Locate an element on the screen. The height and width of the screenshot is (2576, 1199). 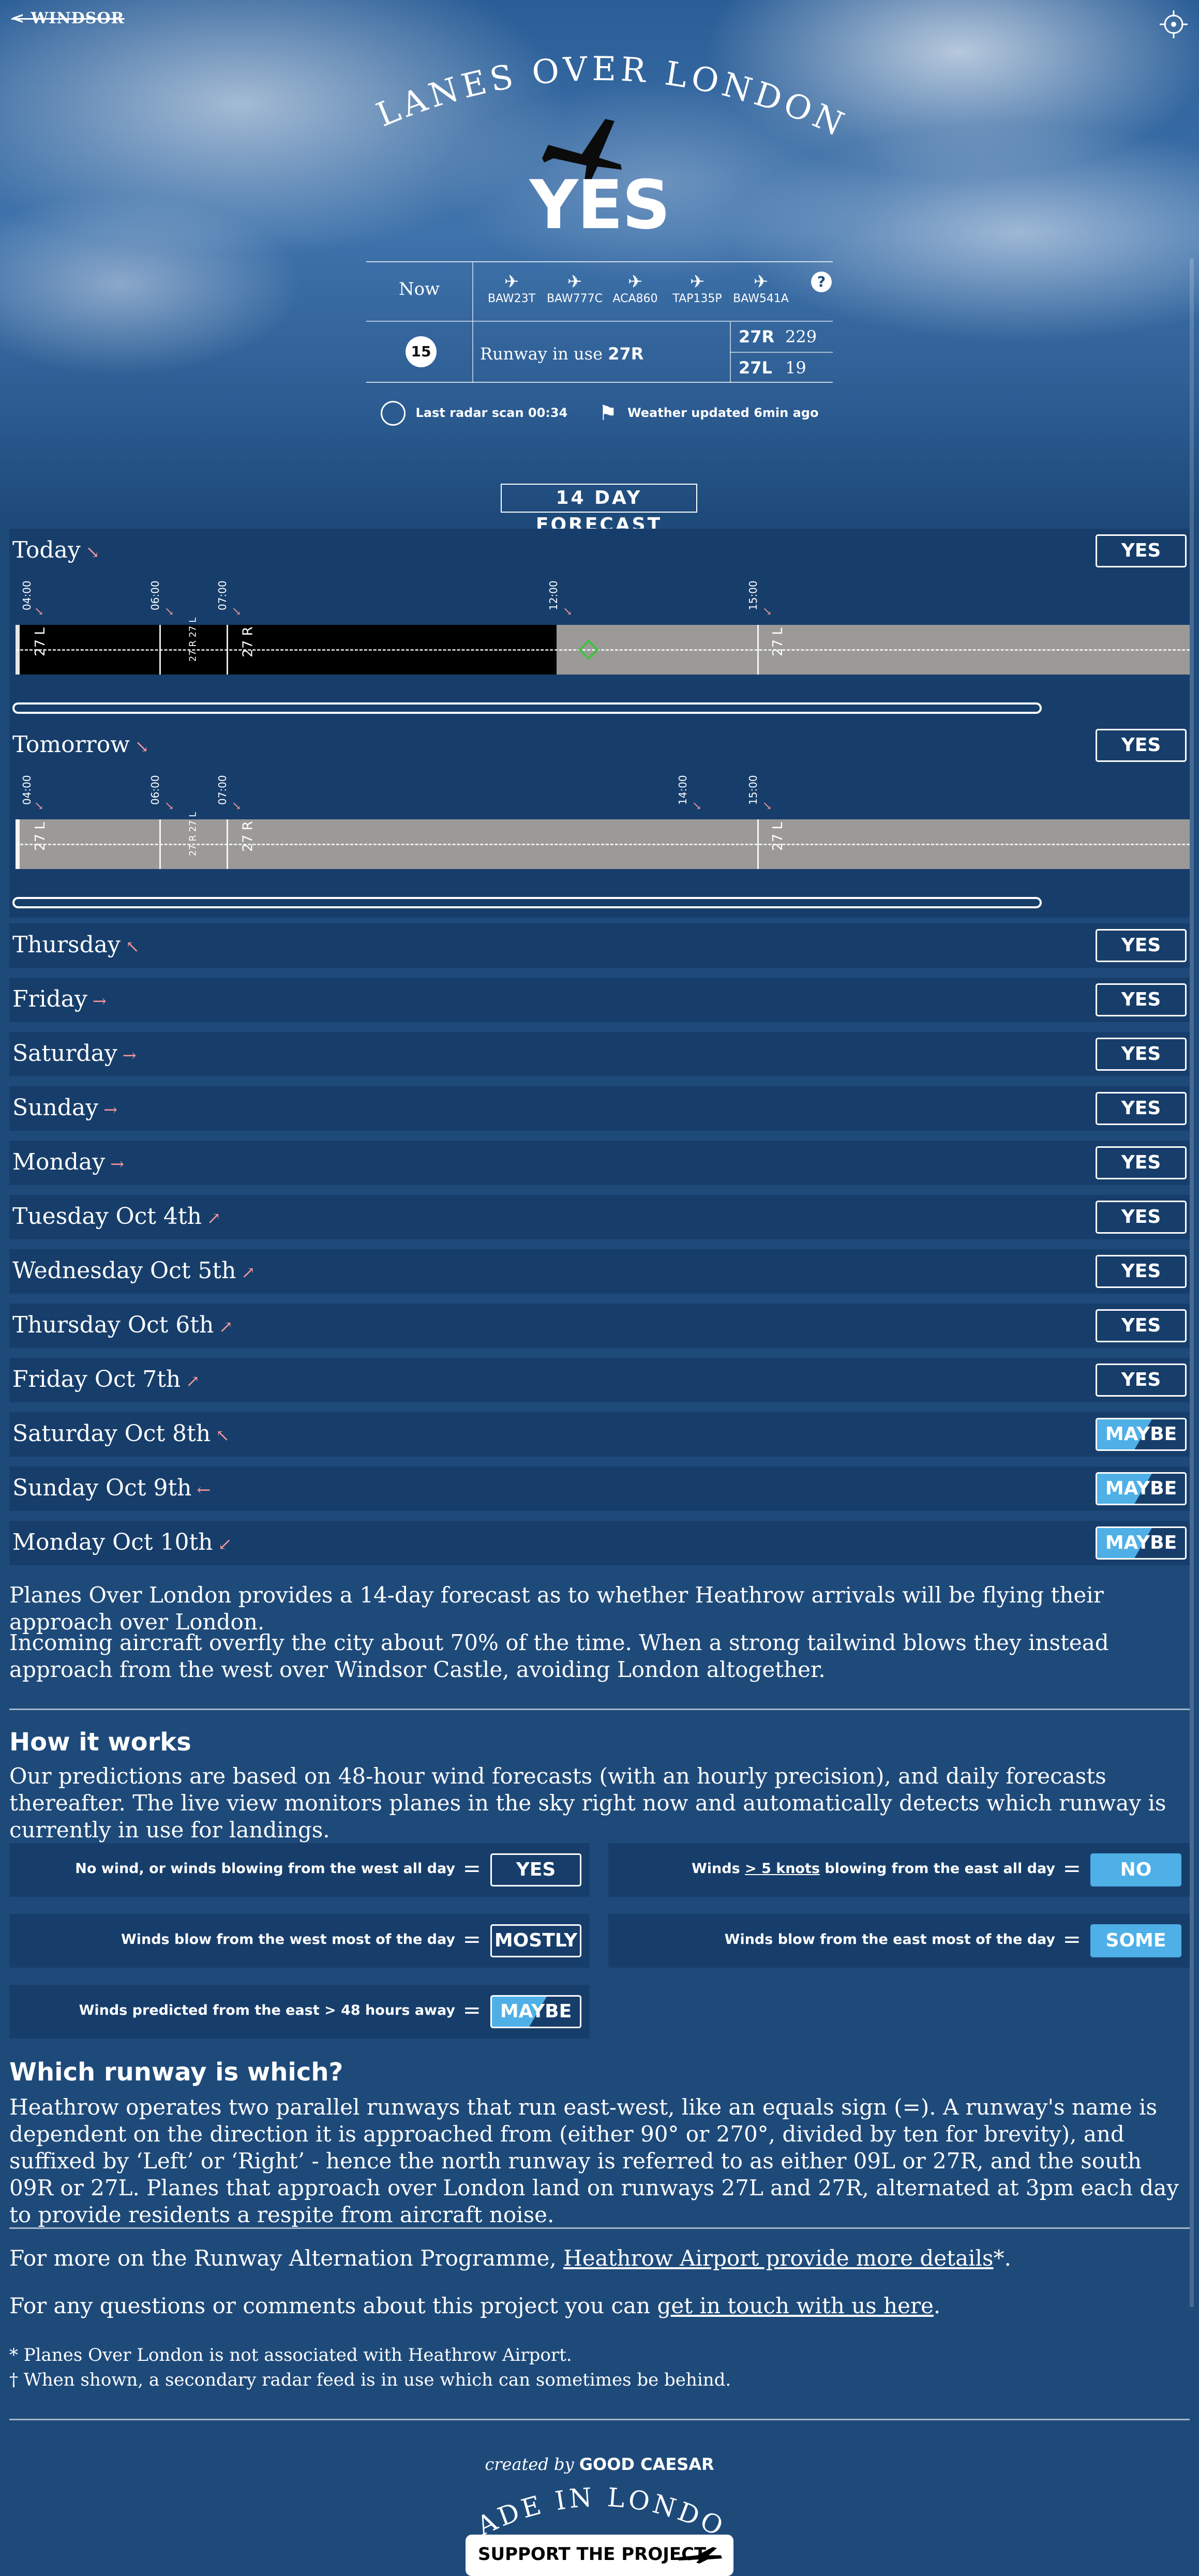
day-label: Tuesday Oct 4th ↗ is located at coordinates (116, 1216).